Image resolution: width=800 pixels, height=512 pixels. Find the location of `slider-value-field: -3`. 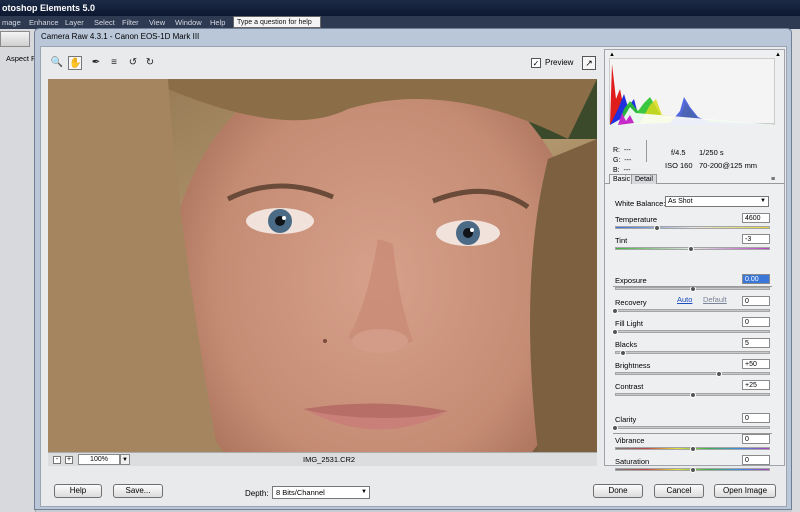

slider-value-field: -3 is located at coordinates (756, 239).